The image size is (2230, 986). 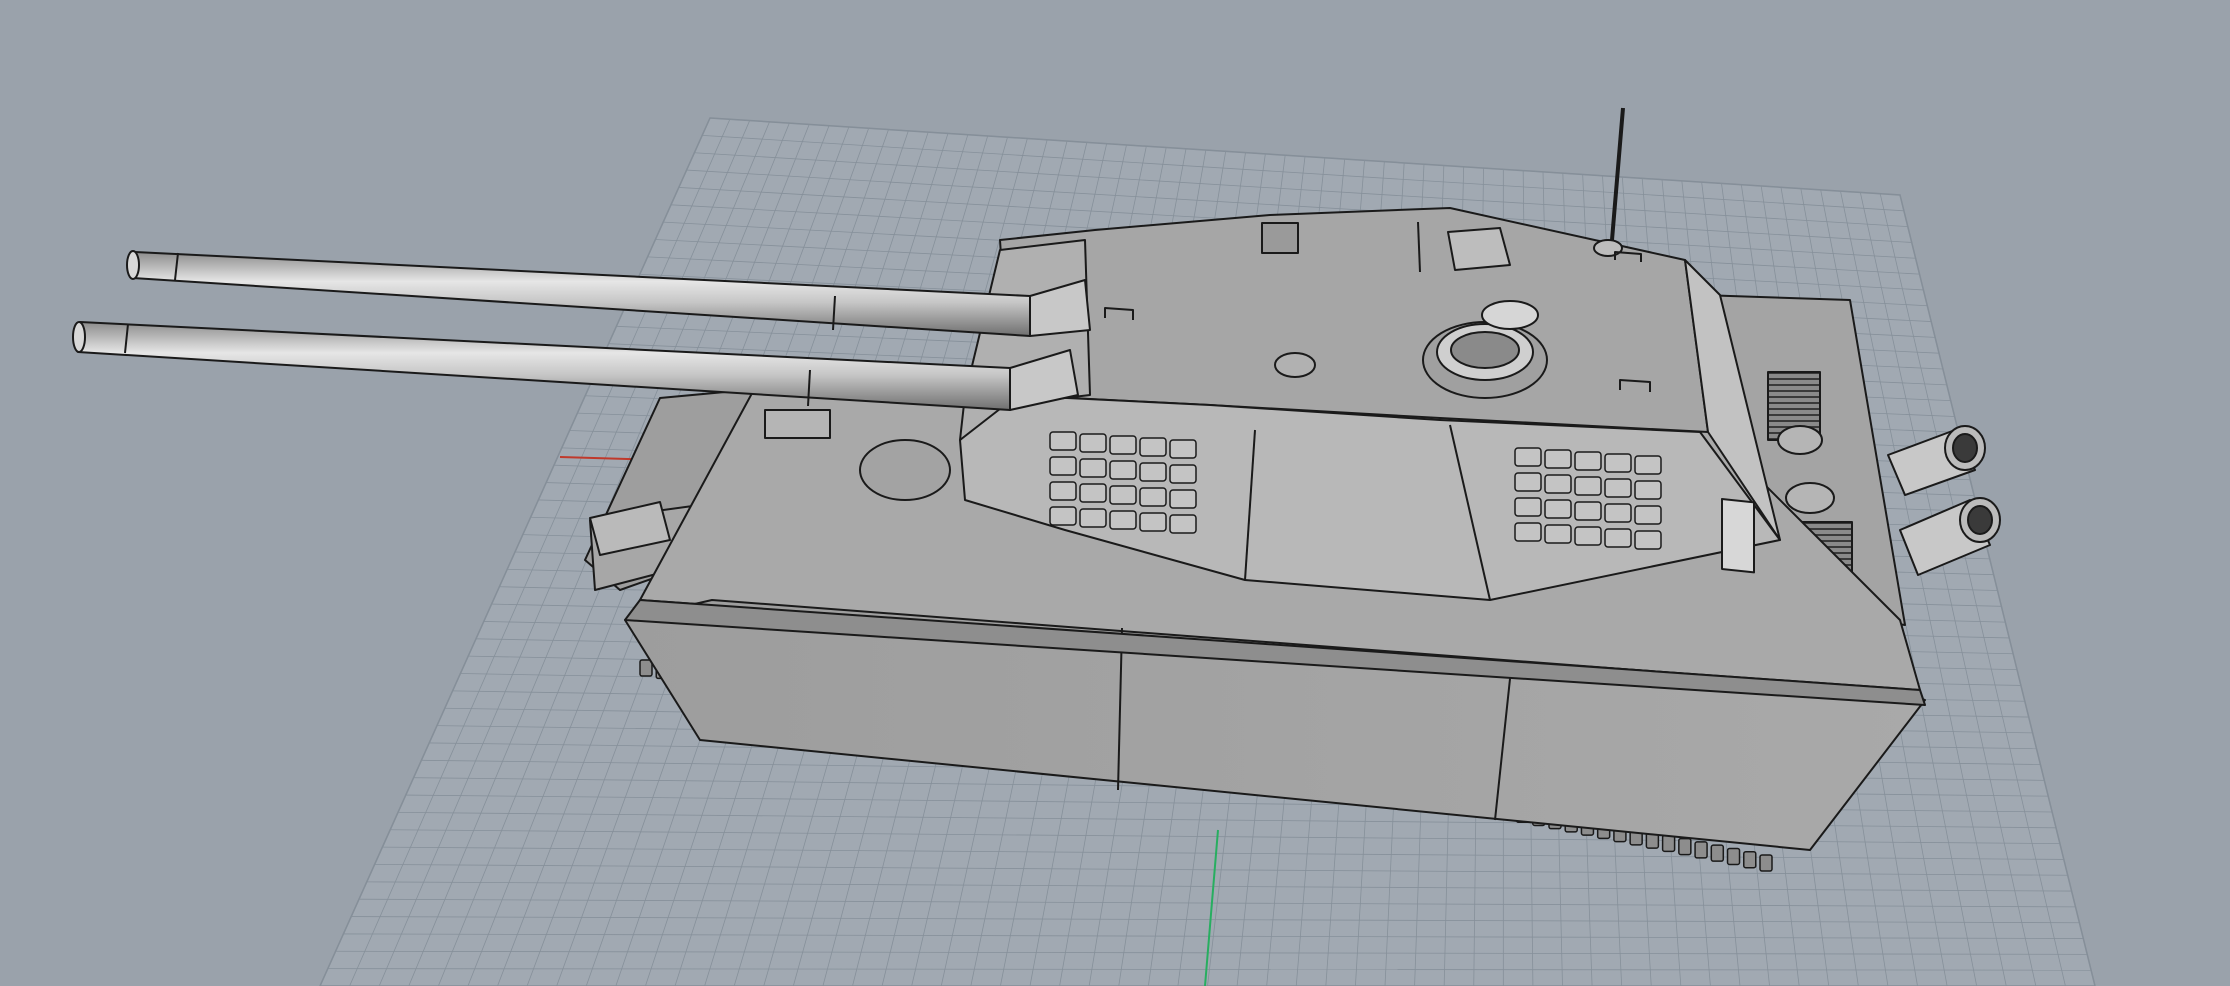 What do you see at coordinates (797, 424) in the screenshot?
I see `tool-box` at bounding box center [797, 424].